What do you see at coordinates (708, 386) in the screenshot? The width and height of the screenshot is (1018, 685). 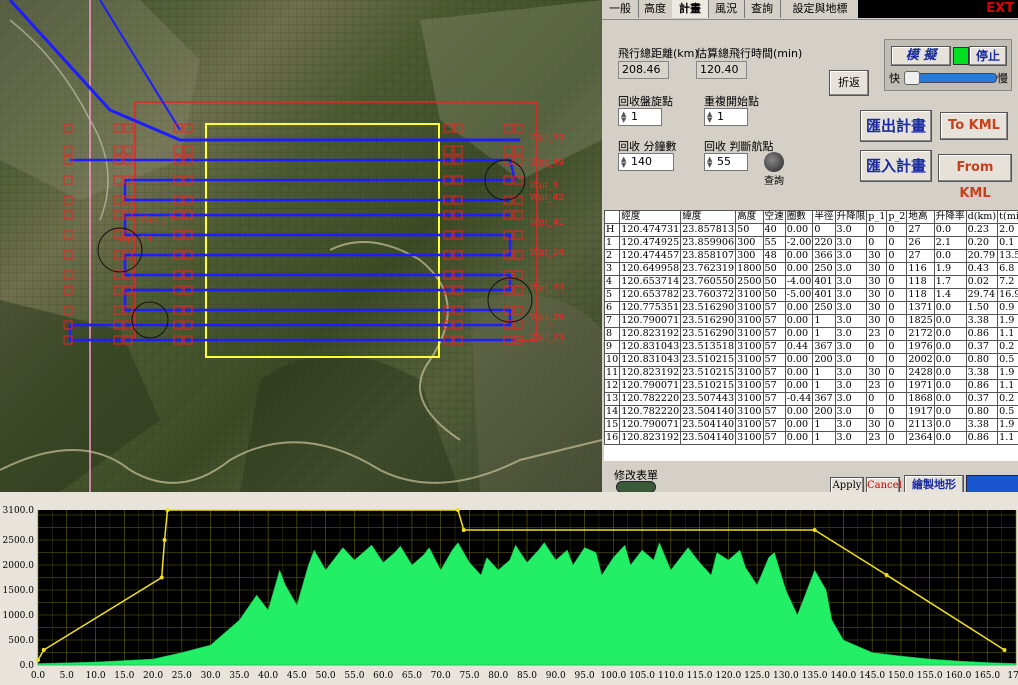 I see `table-cell: 23.510215` at bounding box center [708, 386].